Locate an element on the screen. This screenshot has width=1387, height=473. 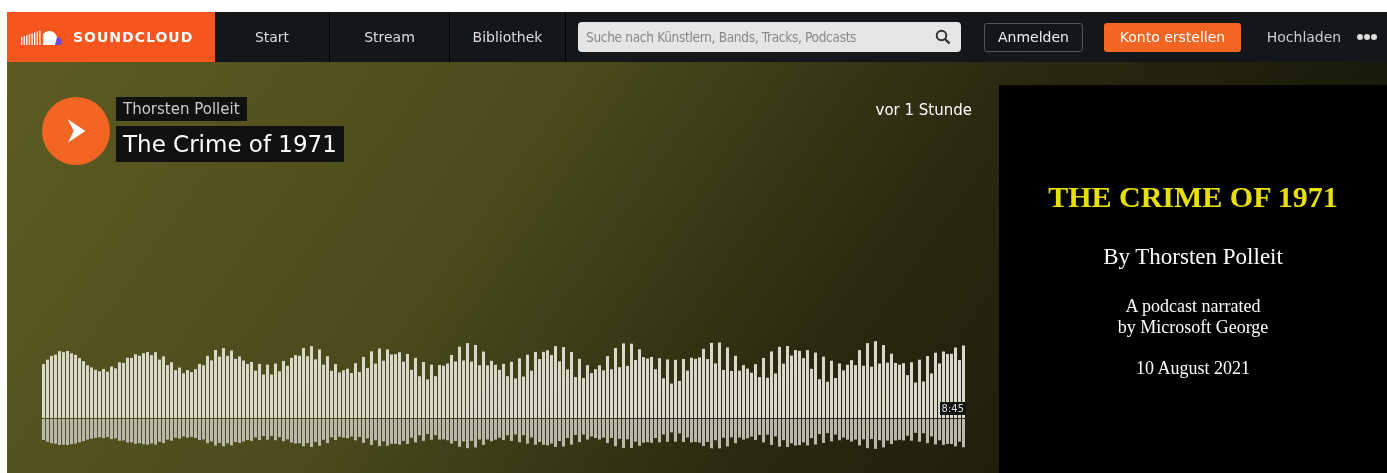
search-icon is located at coordinates (943, 37).